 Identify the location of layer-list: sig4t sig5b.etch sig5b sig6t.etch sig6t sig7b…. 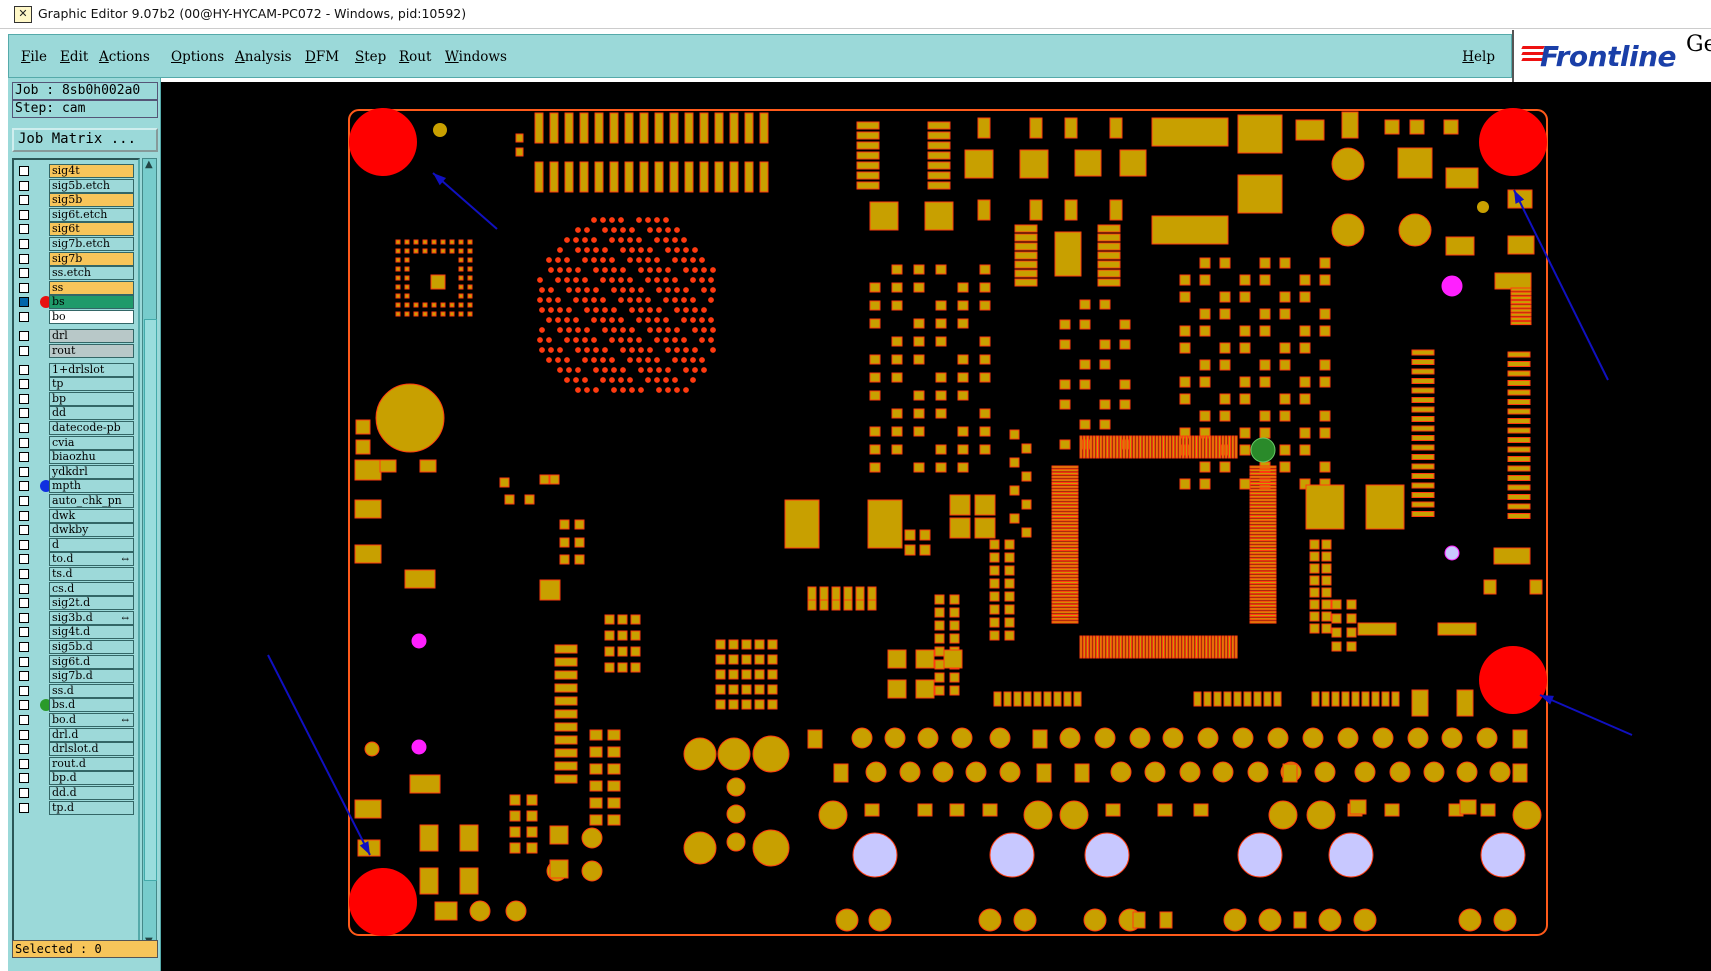
(76, 553).